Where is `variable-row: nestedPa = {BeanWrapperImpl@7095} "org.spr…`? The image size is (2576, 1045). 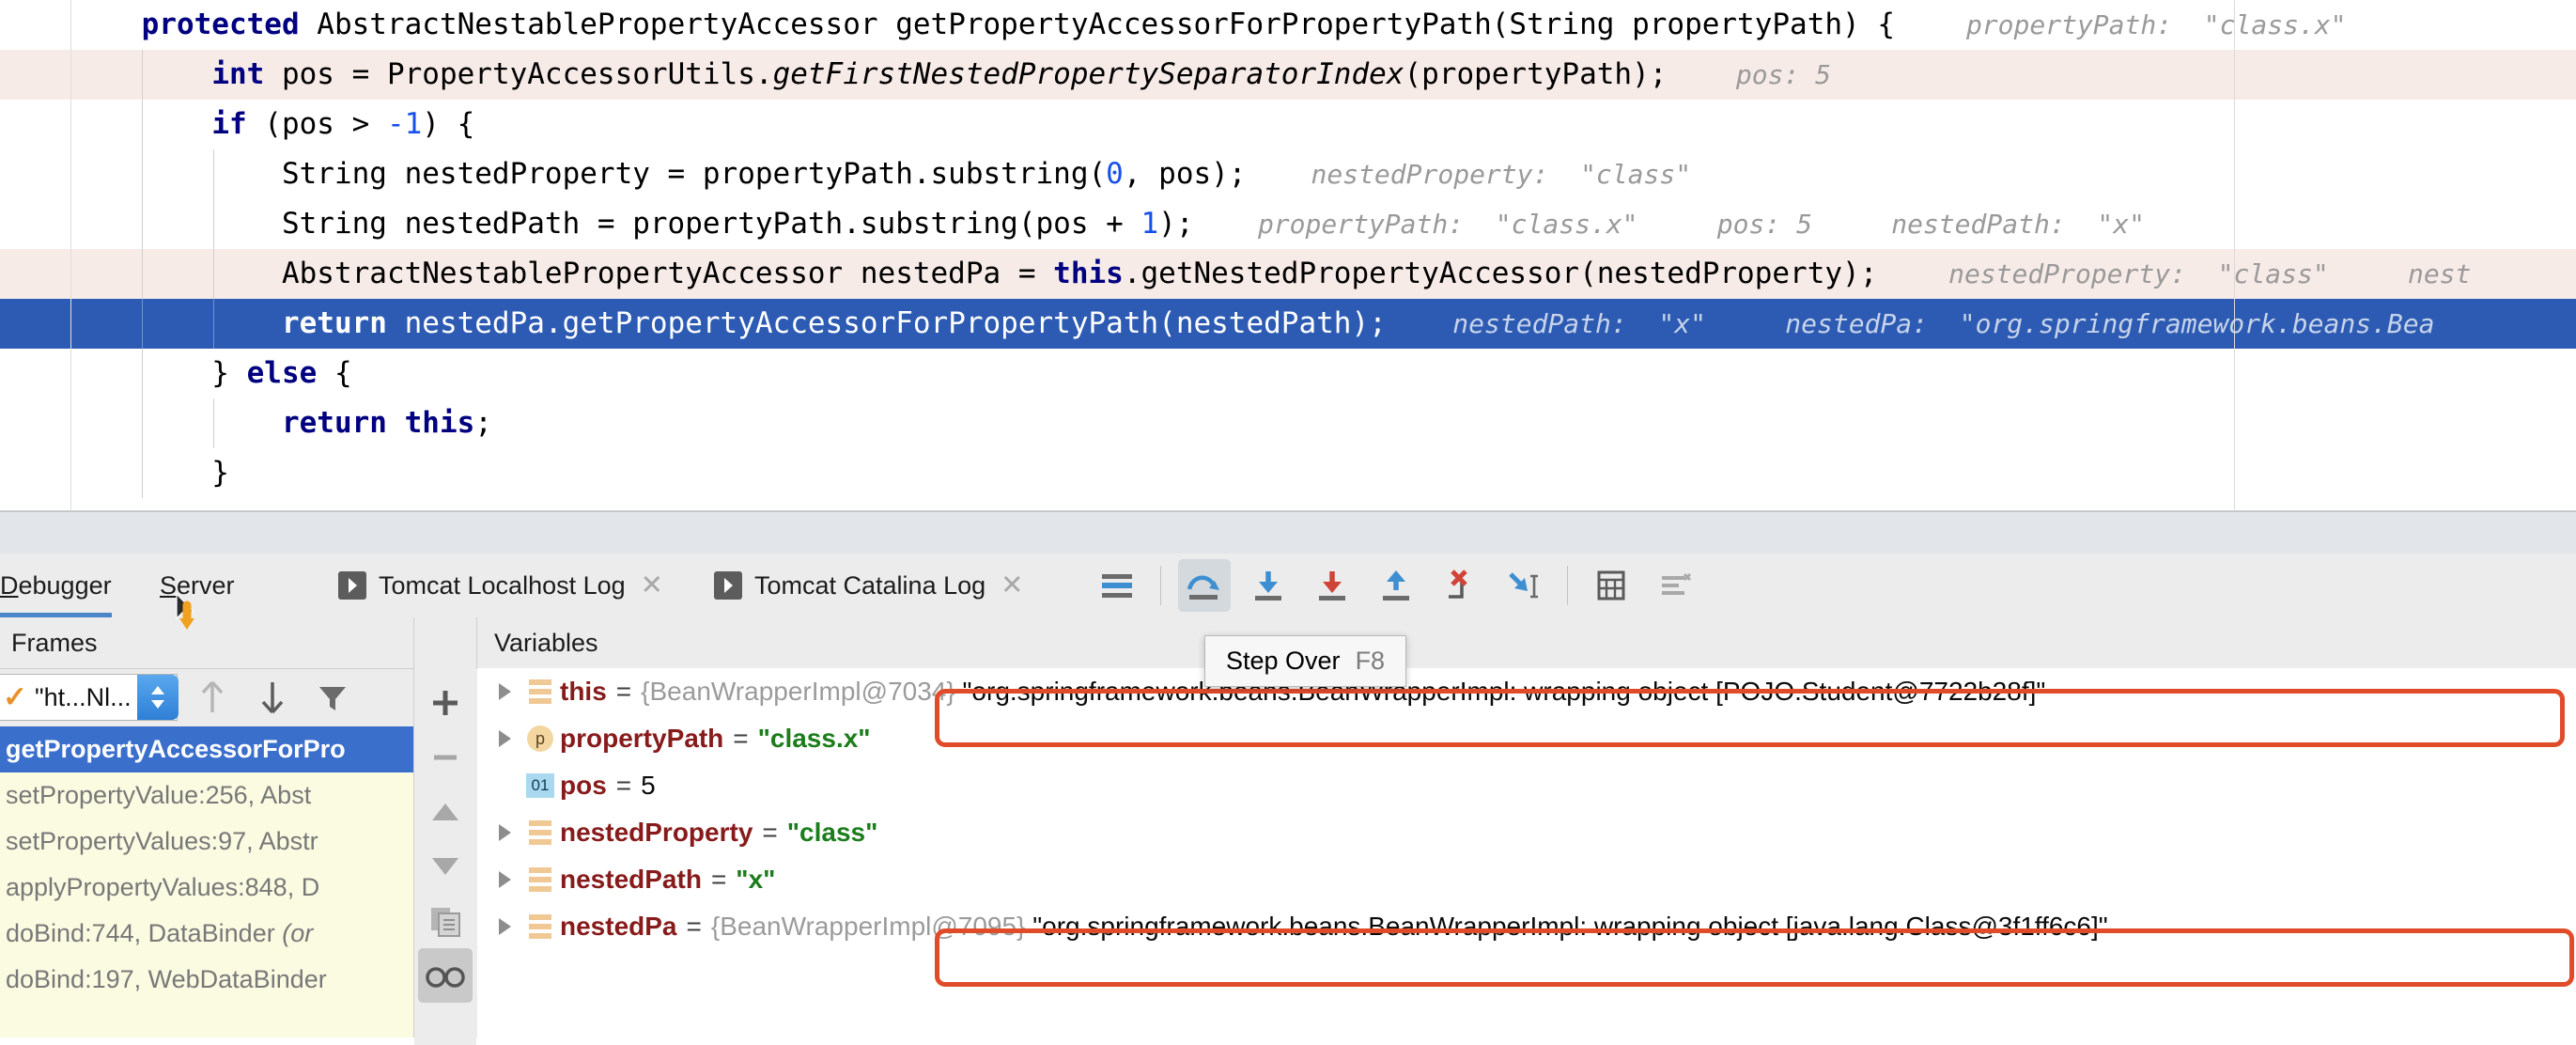 variable-row: nestedPa = {BeanWrapperImpl@7095} "org.spr… is located at coordinates (1527, 926).